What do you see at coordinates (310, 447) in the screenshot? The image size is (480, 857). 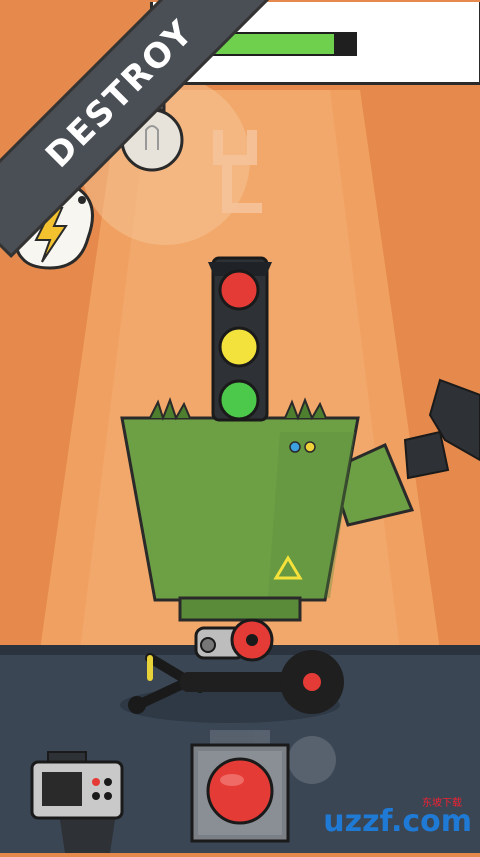 I see `indicator-yellow` at bounding box center [310, 447].